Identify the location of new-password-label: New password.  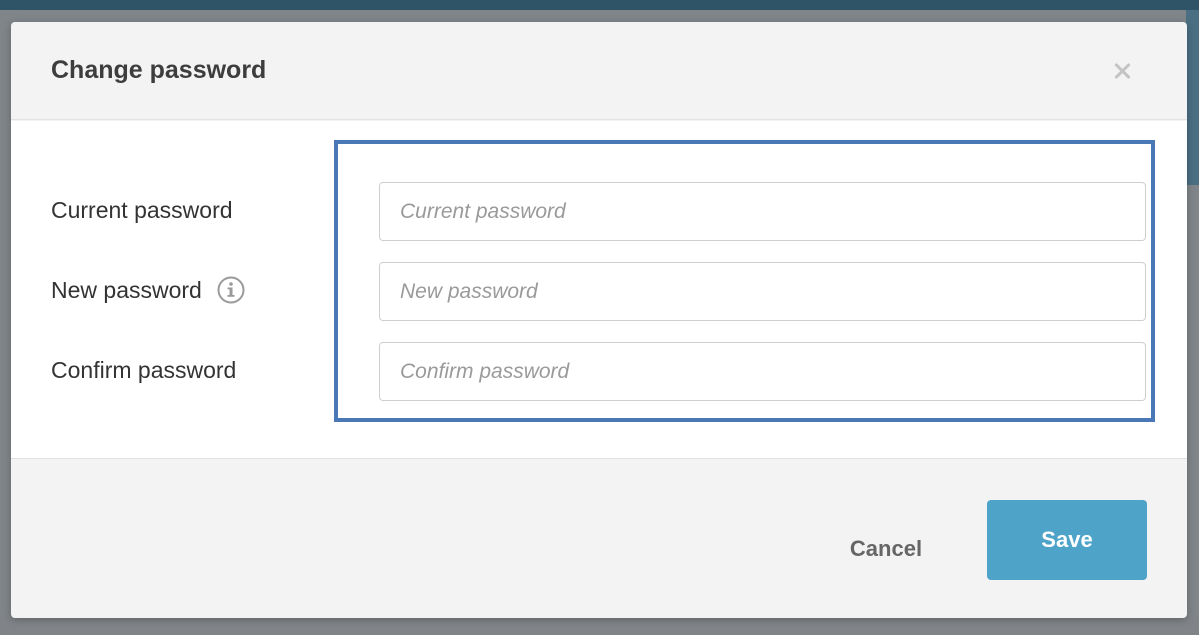
(148, 290).